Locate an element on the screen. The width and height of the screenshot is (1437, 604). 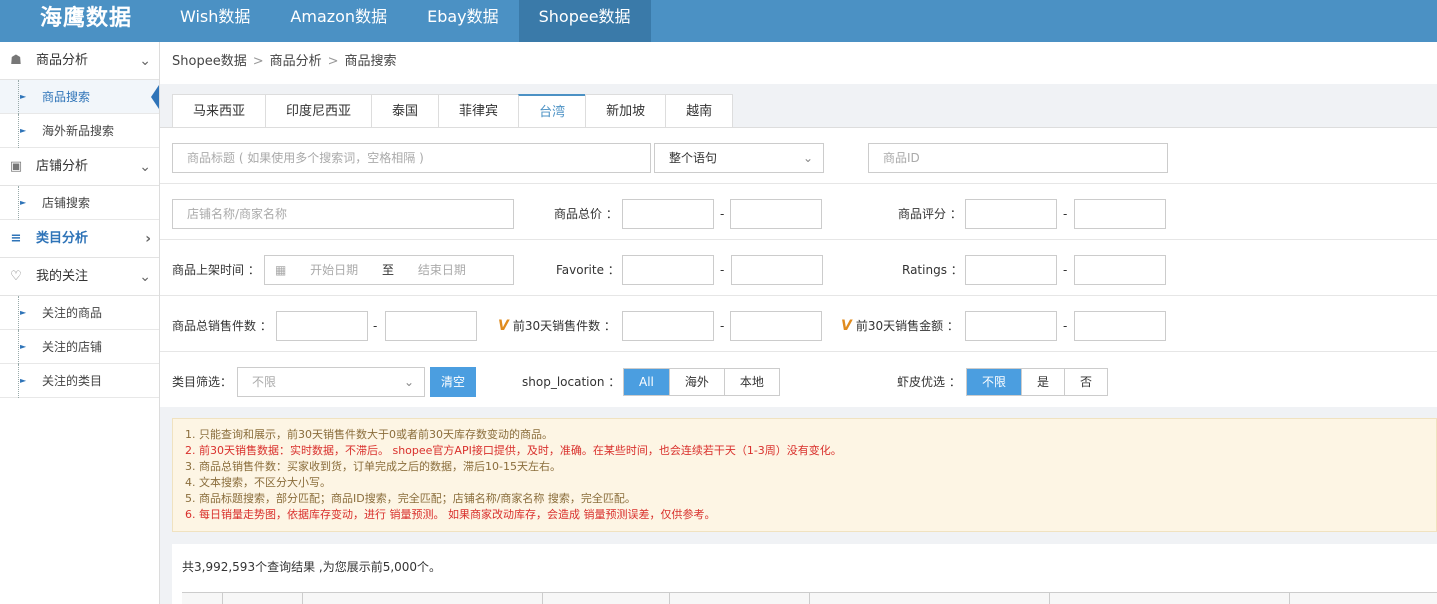
tab-indonesia: 印度尼西亚 is located at coordinates (318, 111).